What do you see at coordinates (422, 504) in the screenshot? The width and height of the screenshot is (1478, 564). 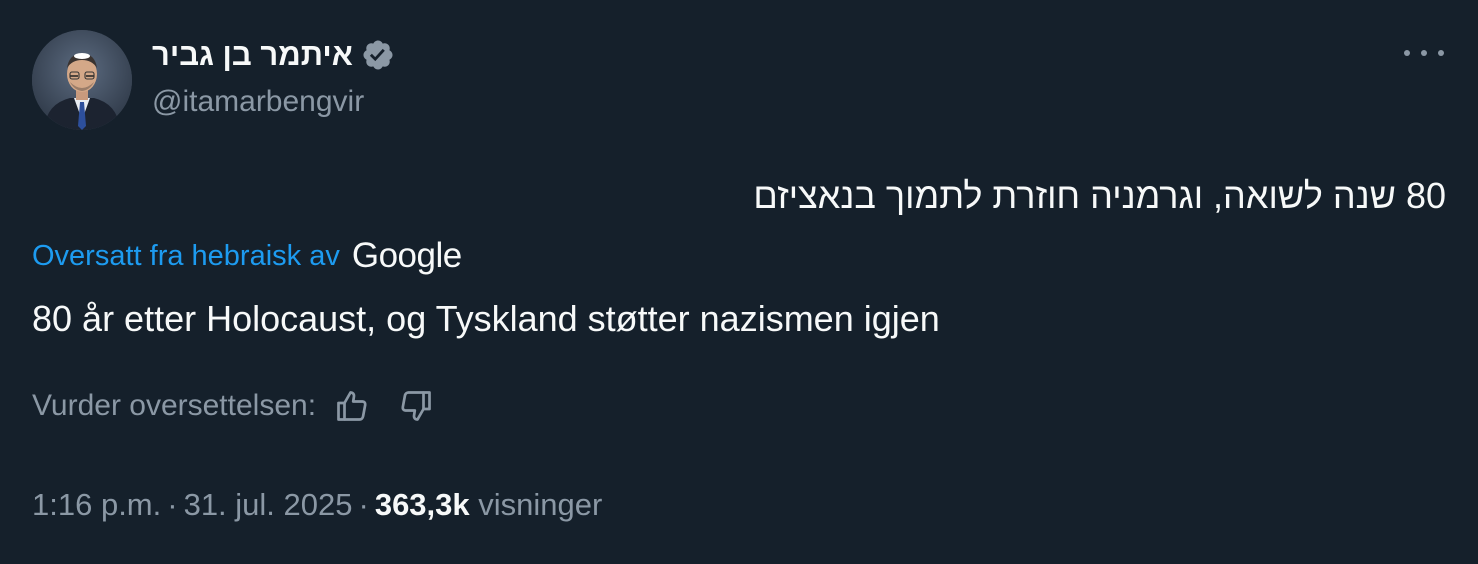 I see `views-count: 363,3k` at bounding box center [422, 504].